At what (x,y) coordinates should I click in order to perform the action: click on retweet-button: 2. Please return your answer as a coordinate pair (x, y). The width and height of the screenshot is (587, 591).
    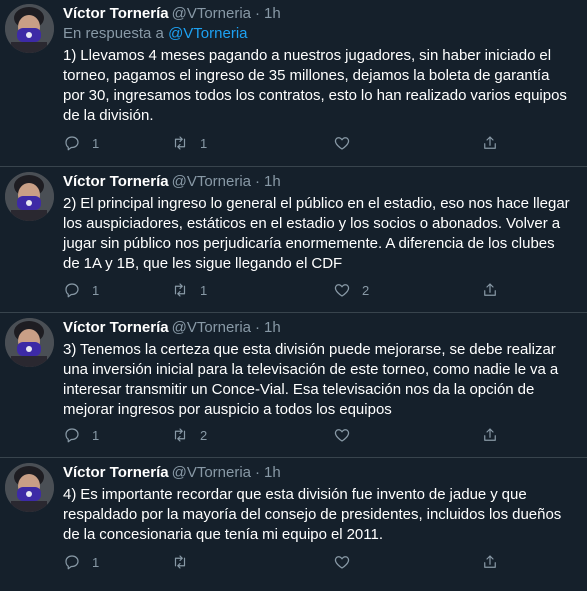
    Looking at the image, I should click on (189, 435).